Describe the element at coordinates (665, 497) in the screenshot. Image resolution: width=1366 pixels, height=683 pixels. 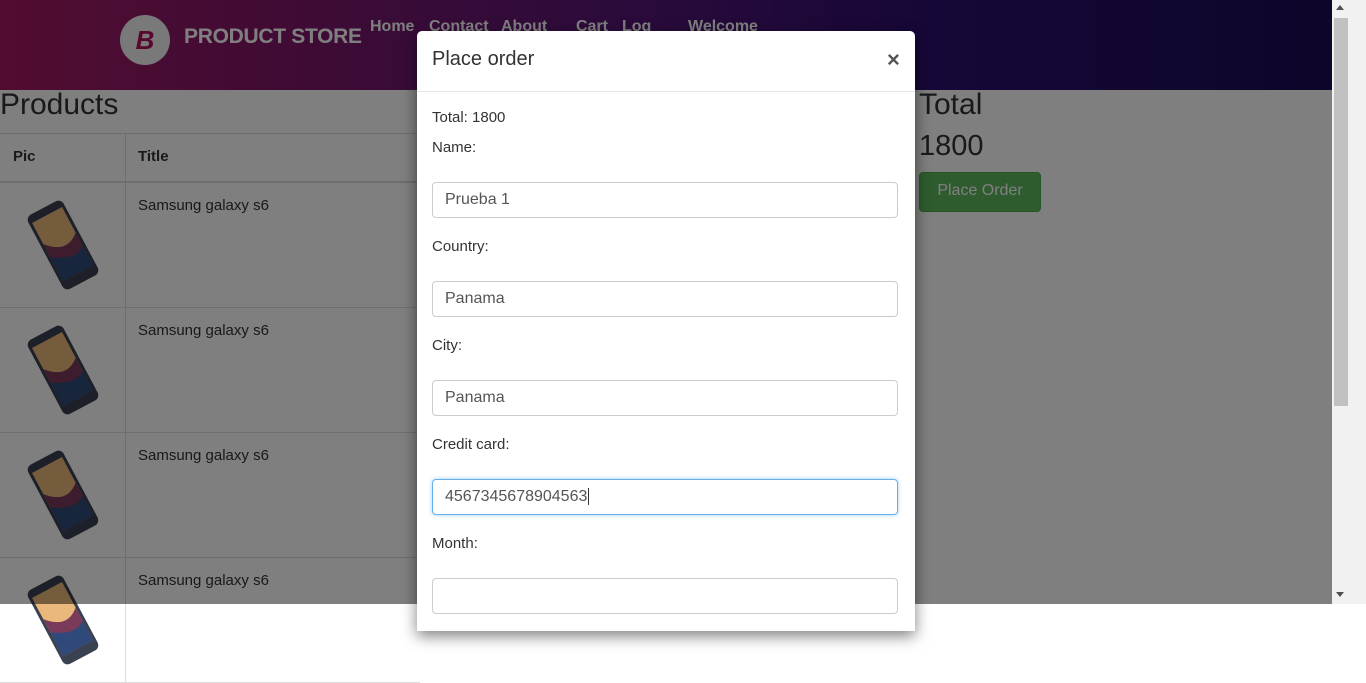
I see `credit-card-input: 4567345678904563` at that location.